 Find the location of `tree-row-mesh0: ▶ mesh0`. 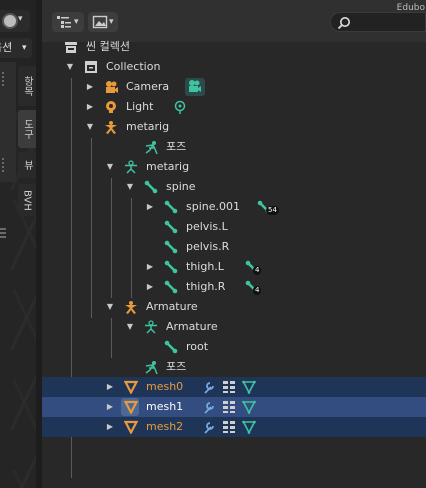

tree-row-mesh0: ▶ mesh0 is located at coordinates (234, 387).